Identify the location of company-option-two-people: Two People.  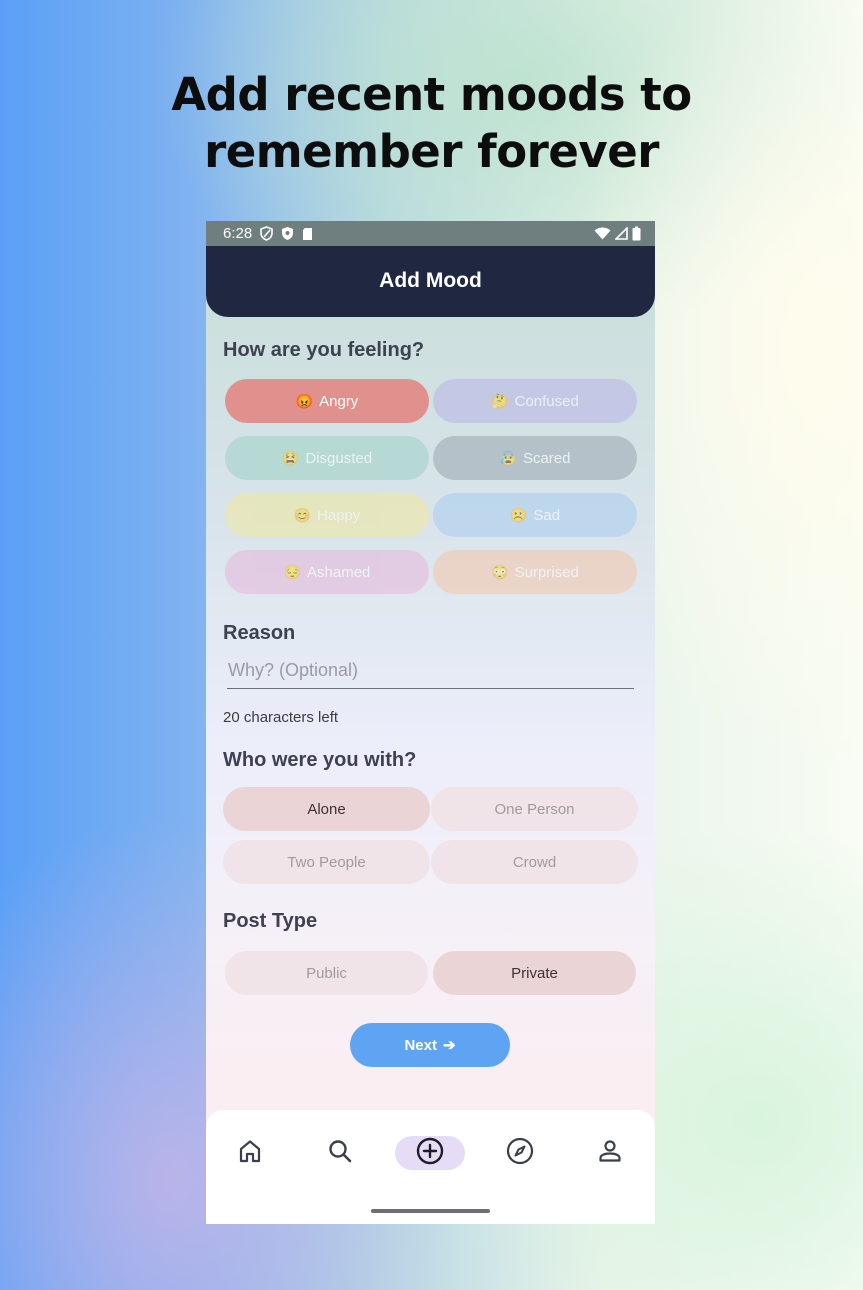
(326, 862).